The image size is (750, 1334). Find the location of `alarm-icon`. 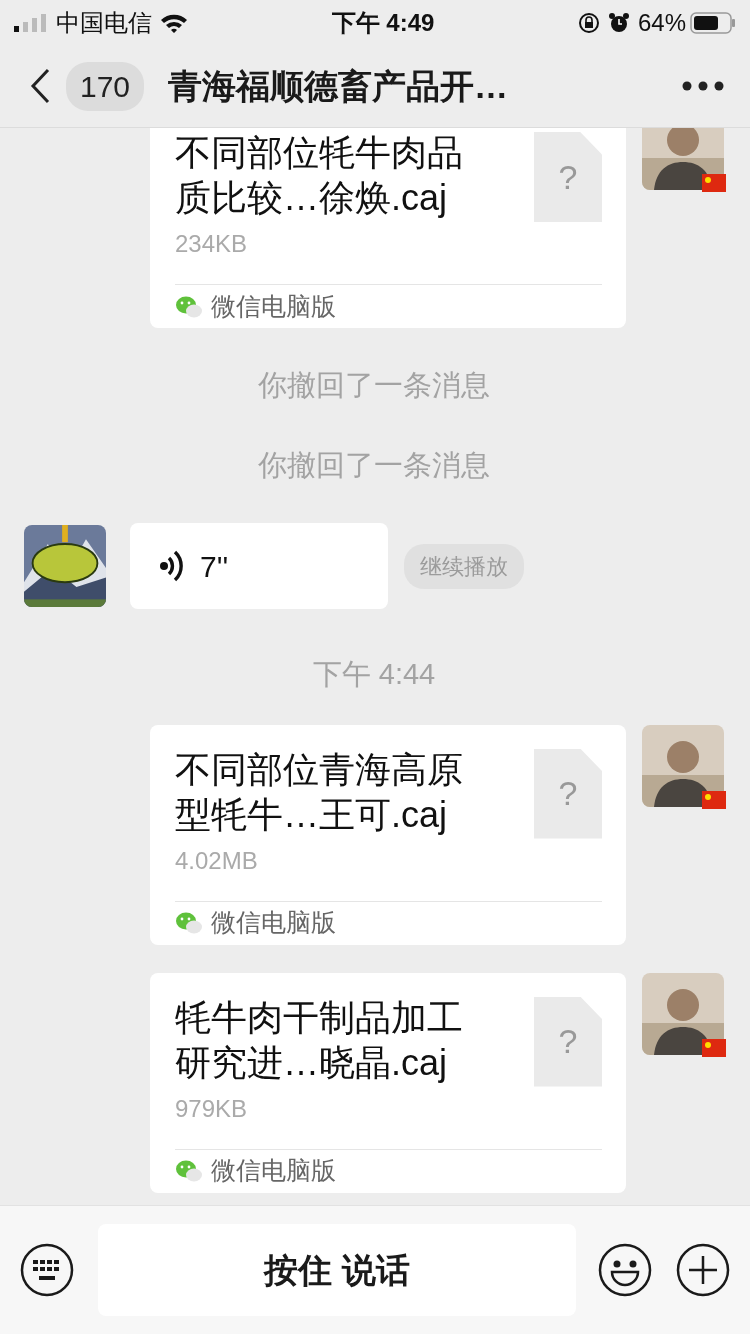

alarm-icon is located at coordinates (618, 22).